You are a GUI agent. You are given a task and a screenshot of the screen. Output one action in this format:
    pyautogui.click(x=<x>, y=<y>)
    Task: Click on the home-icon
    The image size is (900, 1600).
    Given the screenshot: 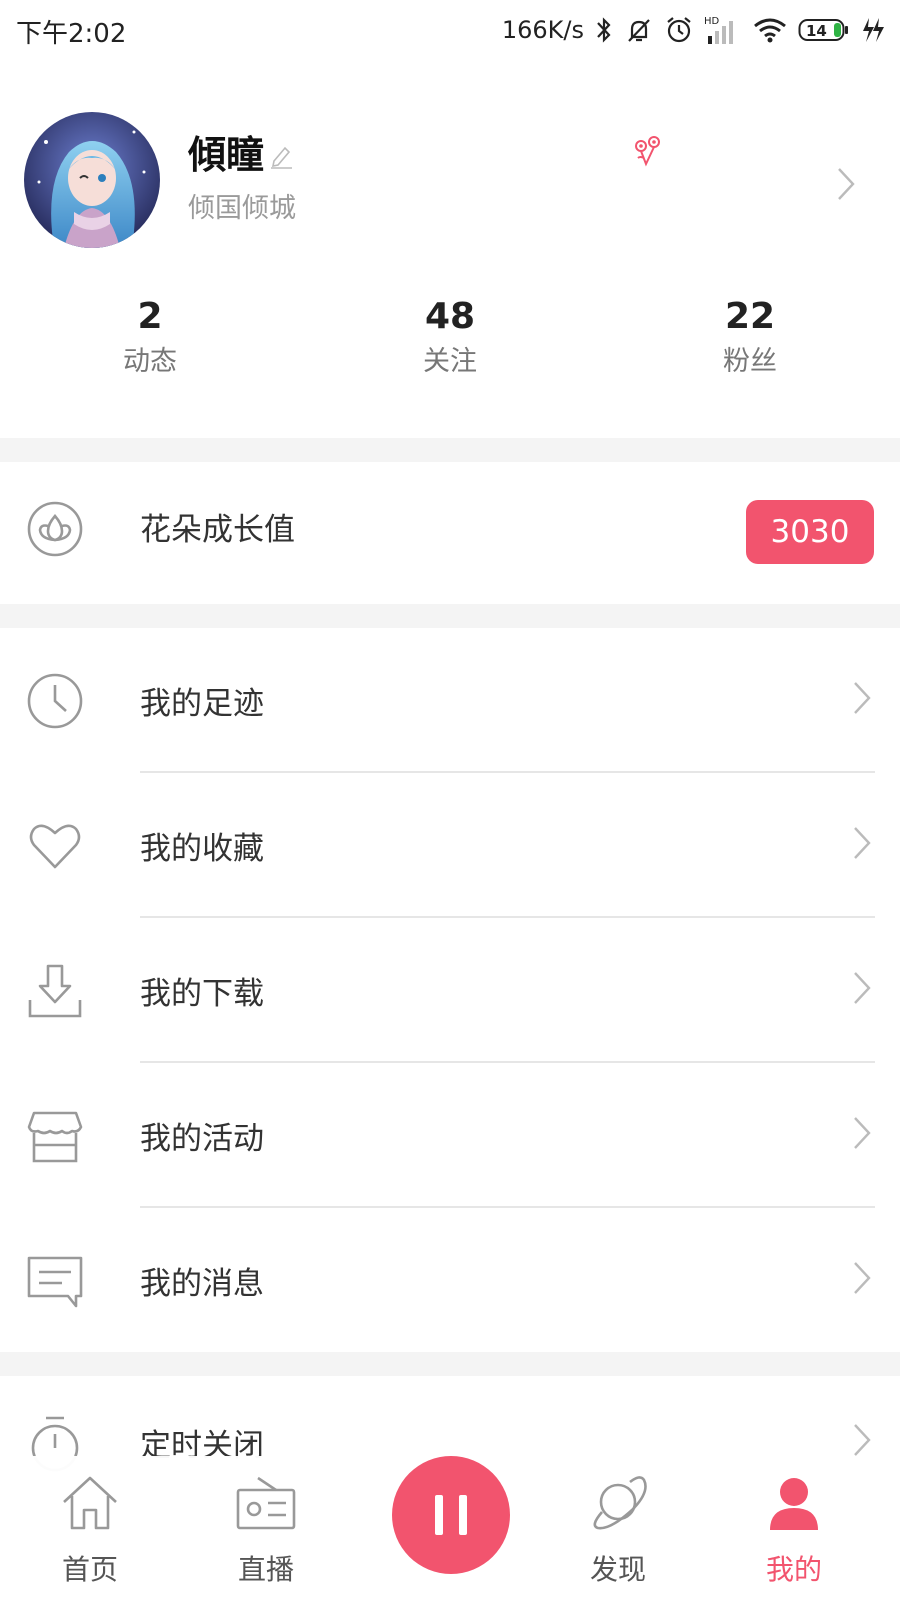 What is the action you would take?
    pyautogui.click(x=90, y=1503)
    